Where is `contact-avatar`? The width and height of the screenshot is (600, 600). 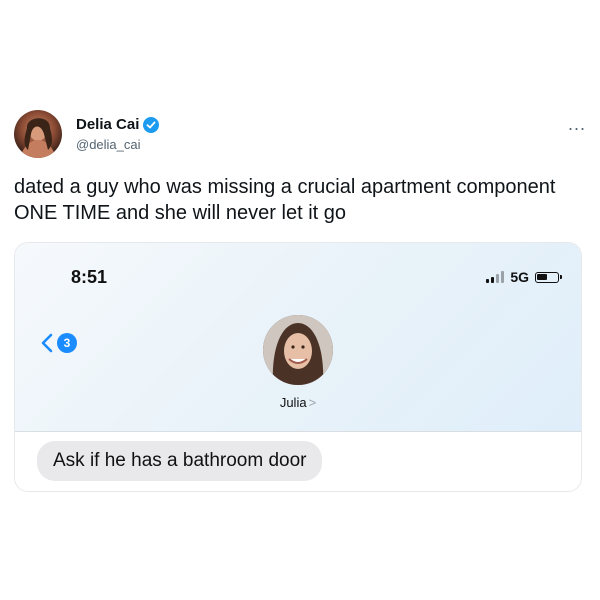 contact-avatar is located at coordinates (298, 350).